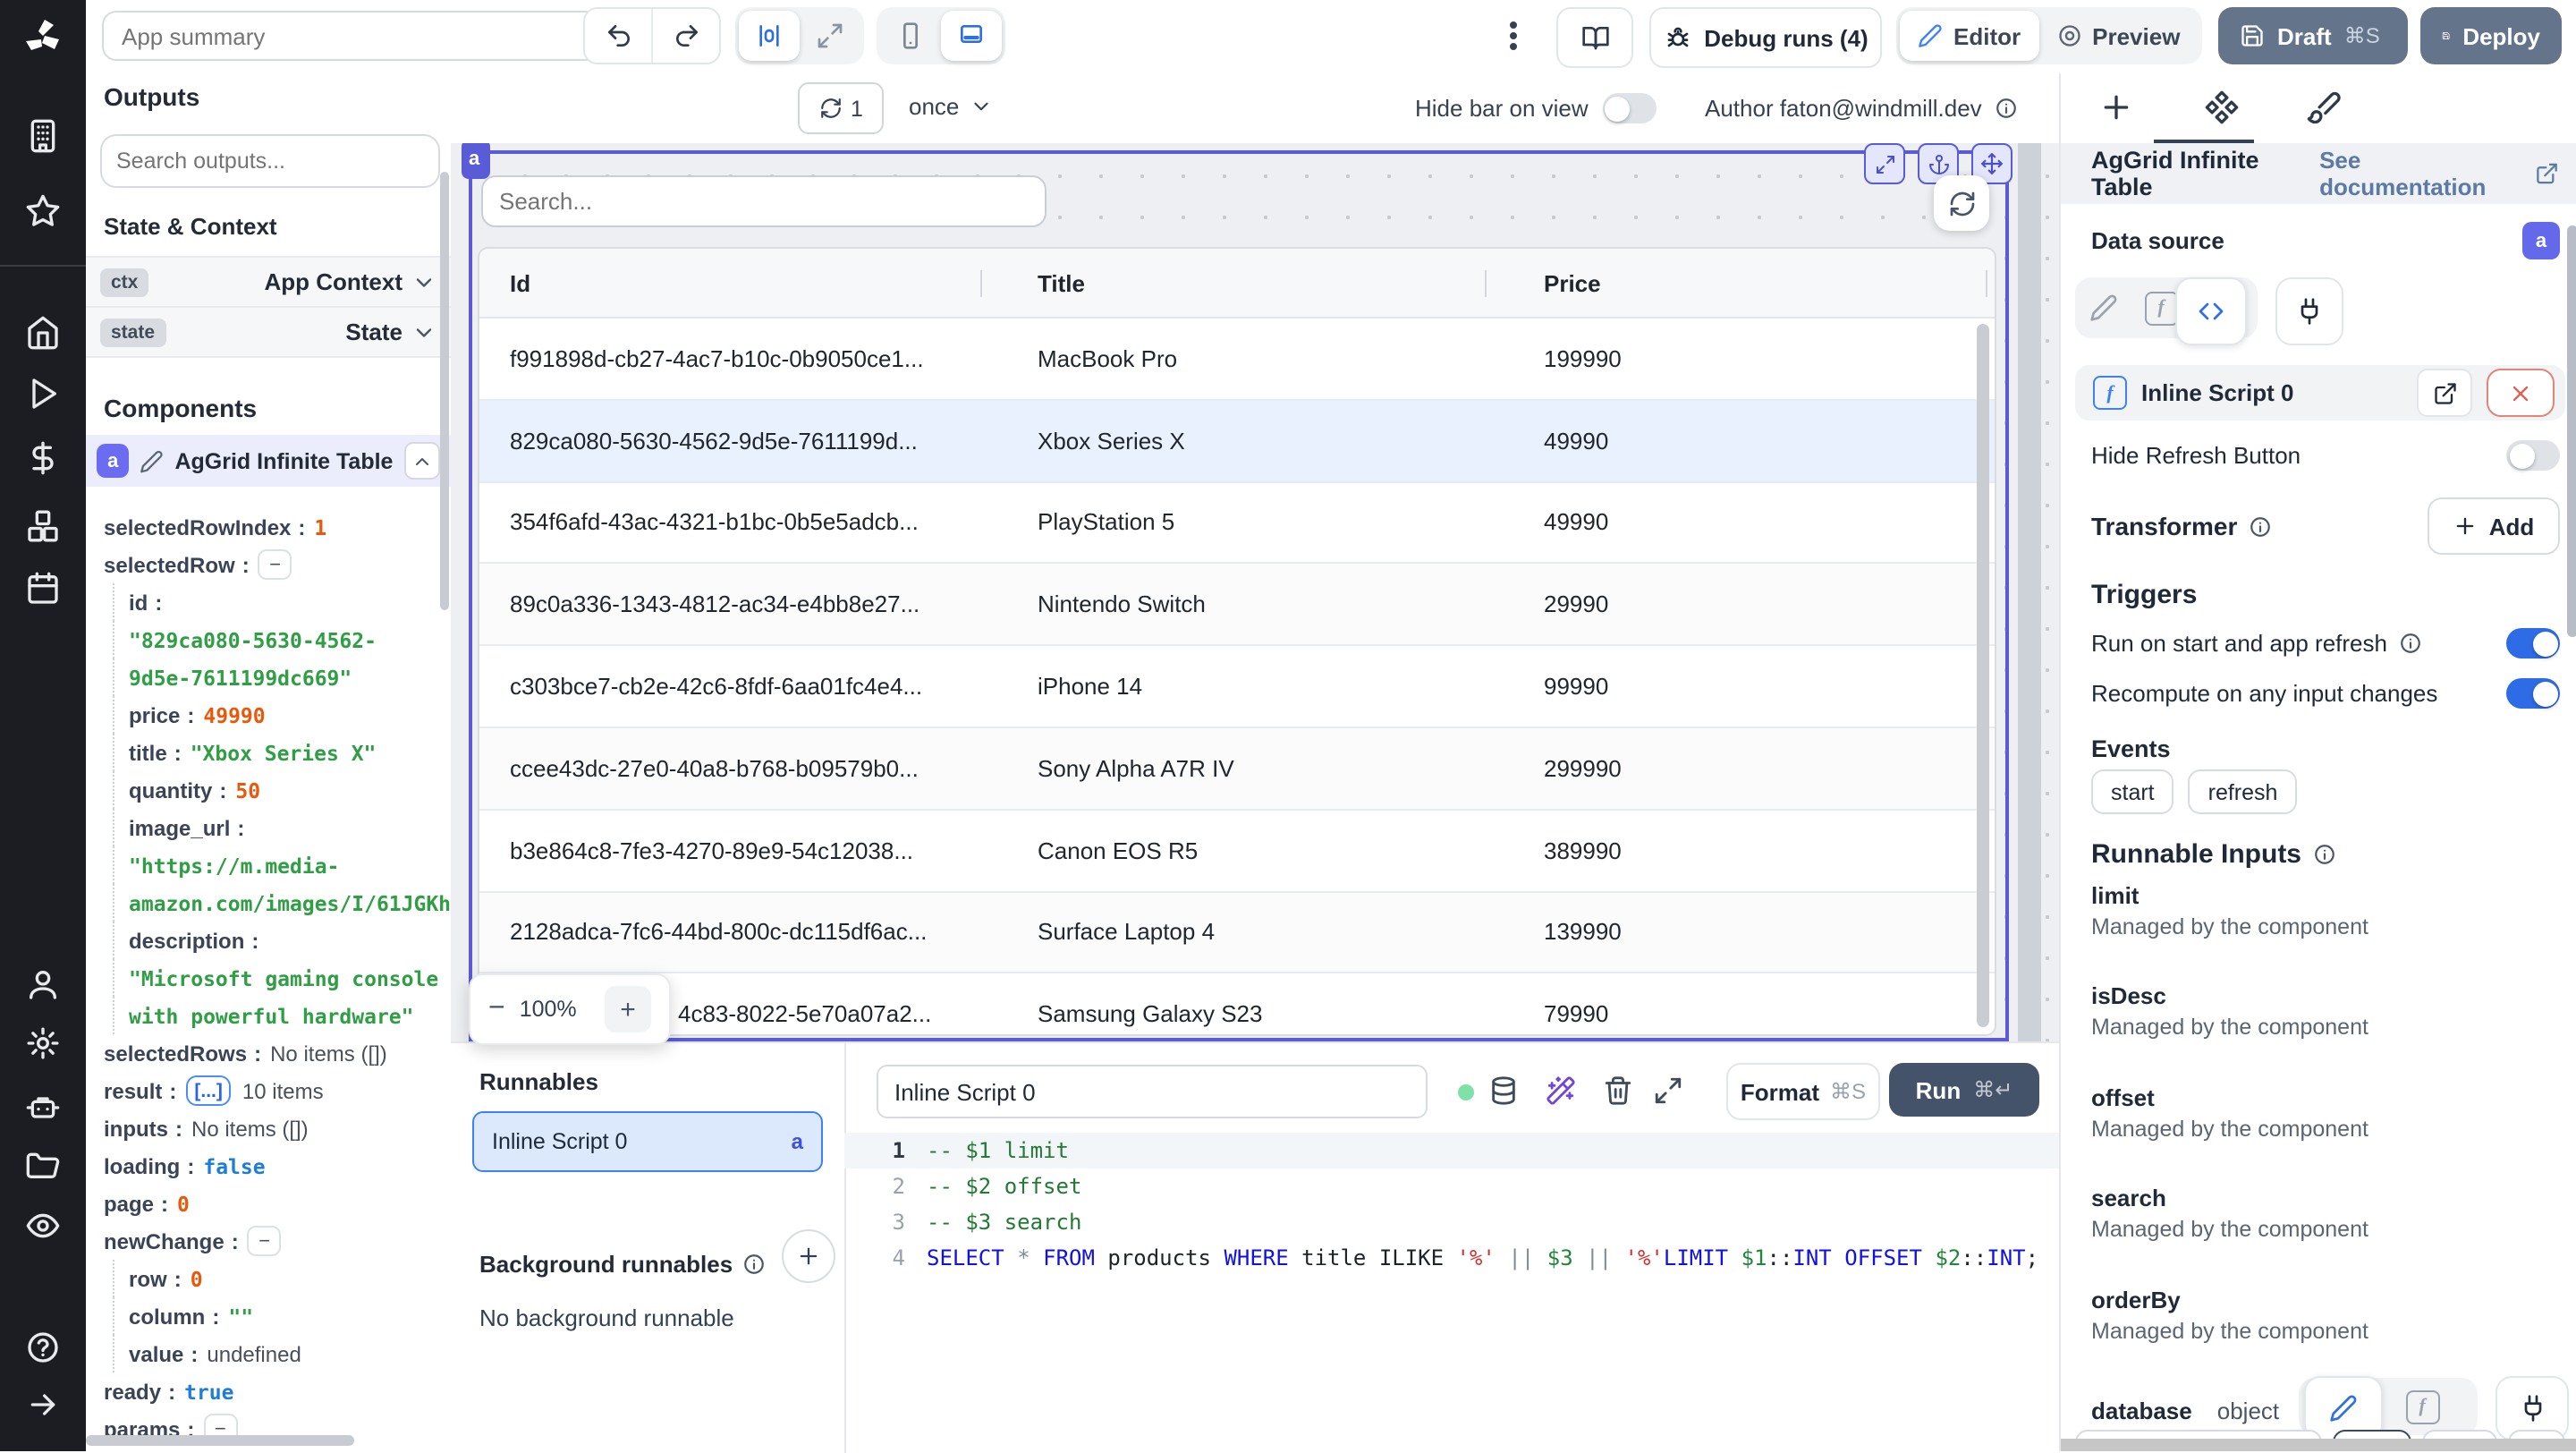 The image size is (2576, 1453). I want to click on deploy-button: Deploy, so click(2491, 35).